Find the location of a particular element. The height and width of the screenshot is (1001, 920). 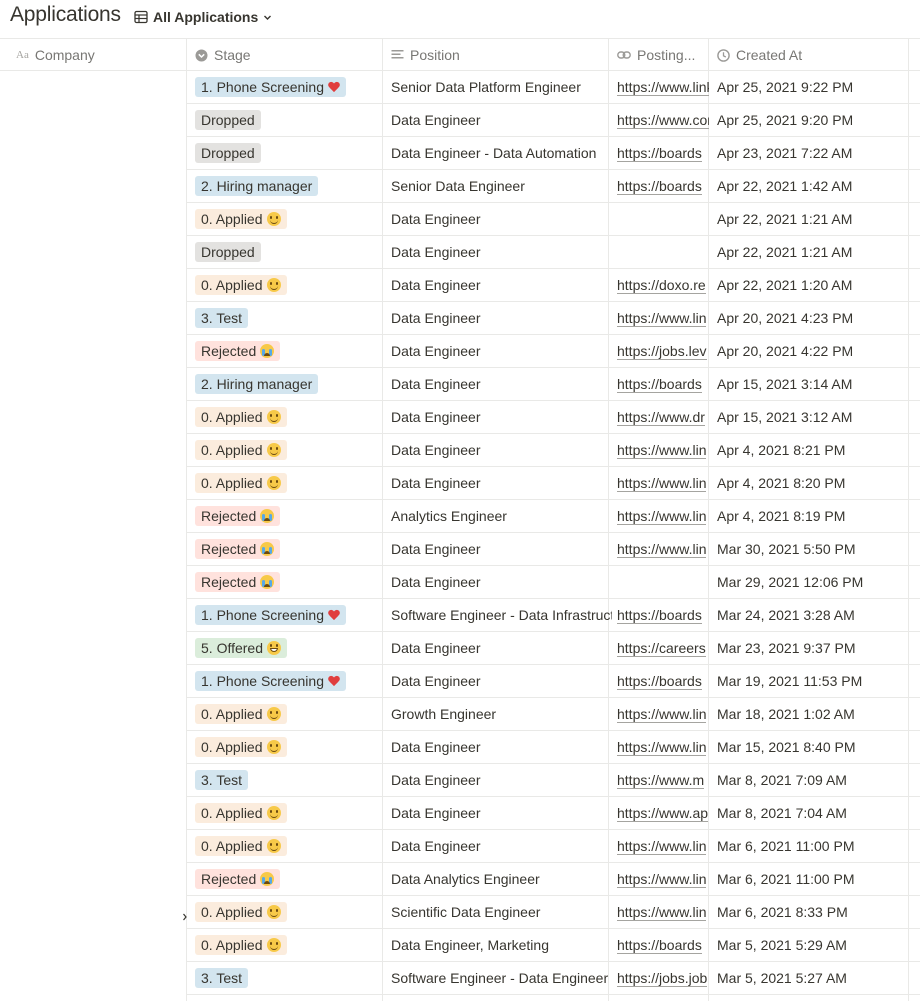

position-cell: Data Analytics Engineer is located at coordinates (501, 879).